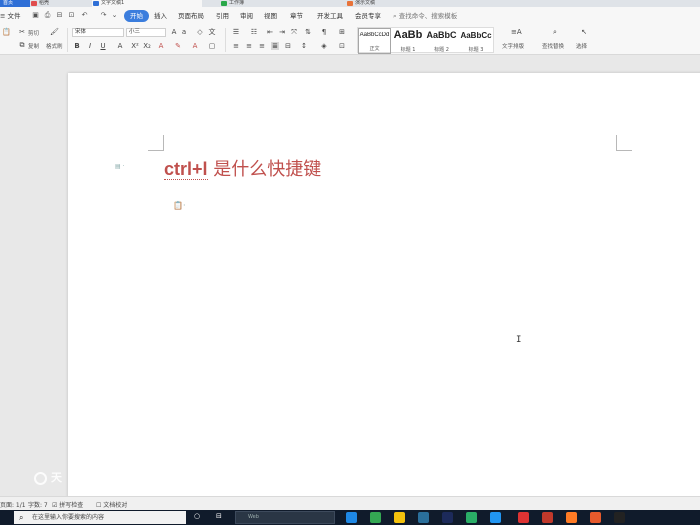 The height and width of the screenshot is (525, 700). Describe the element at coordinates (595, 517) in the screenshot. I see `wps-writer-taskbar-icon` at that location.